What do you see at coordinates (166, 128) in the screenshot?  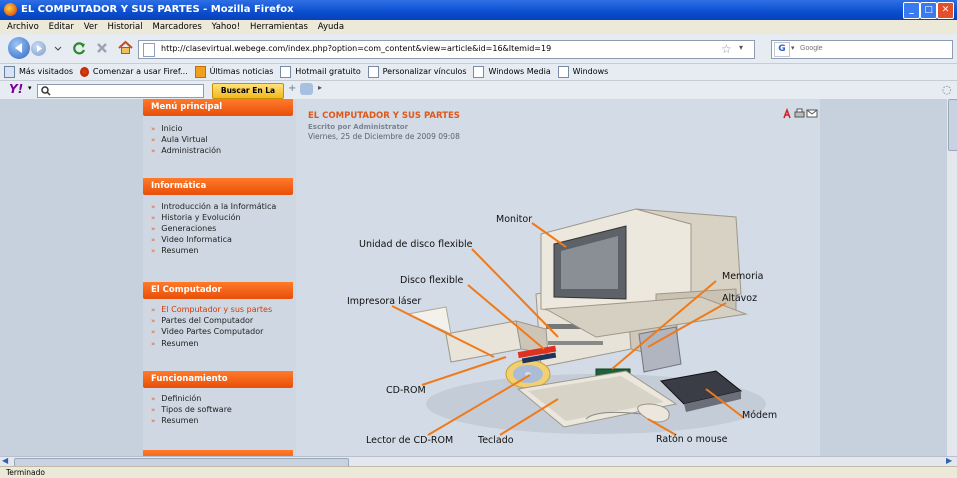 I see `menu-item-inicio: » Inicio` at bounding box center [166, 128].